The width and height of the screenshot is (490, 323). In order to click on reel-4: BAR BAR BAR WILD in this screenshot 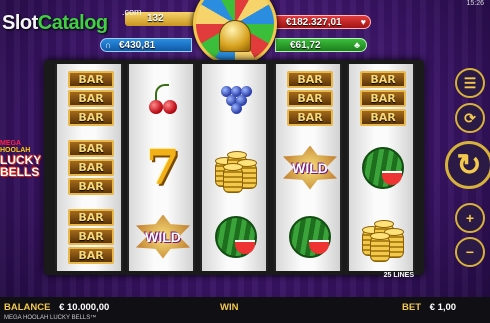, I will do `click(308, 167)`.